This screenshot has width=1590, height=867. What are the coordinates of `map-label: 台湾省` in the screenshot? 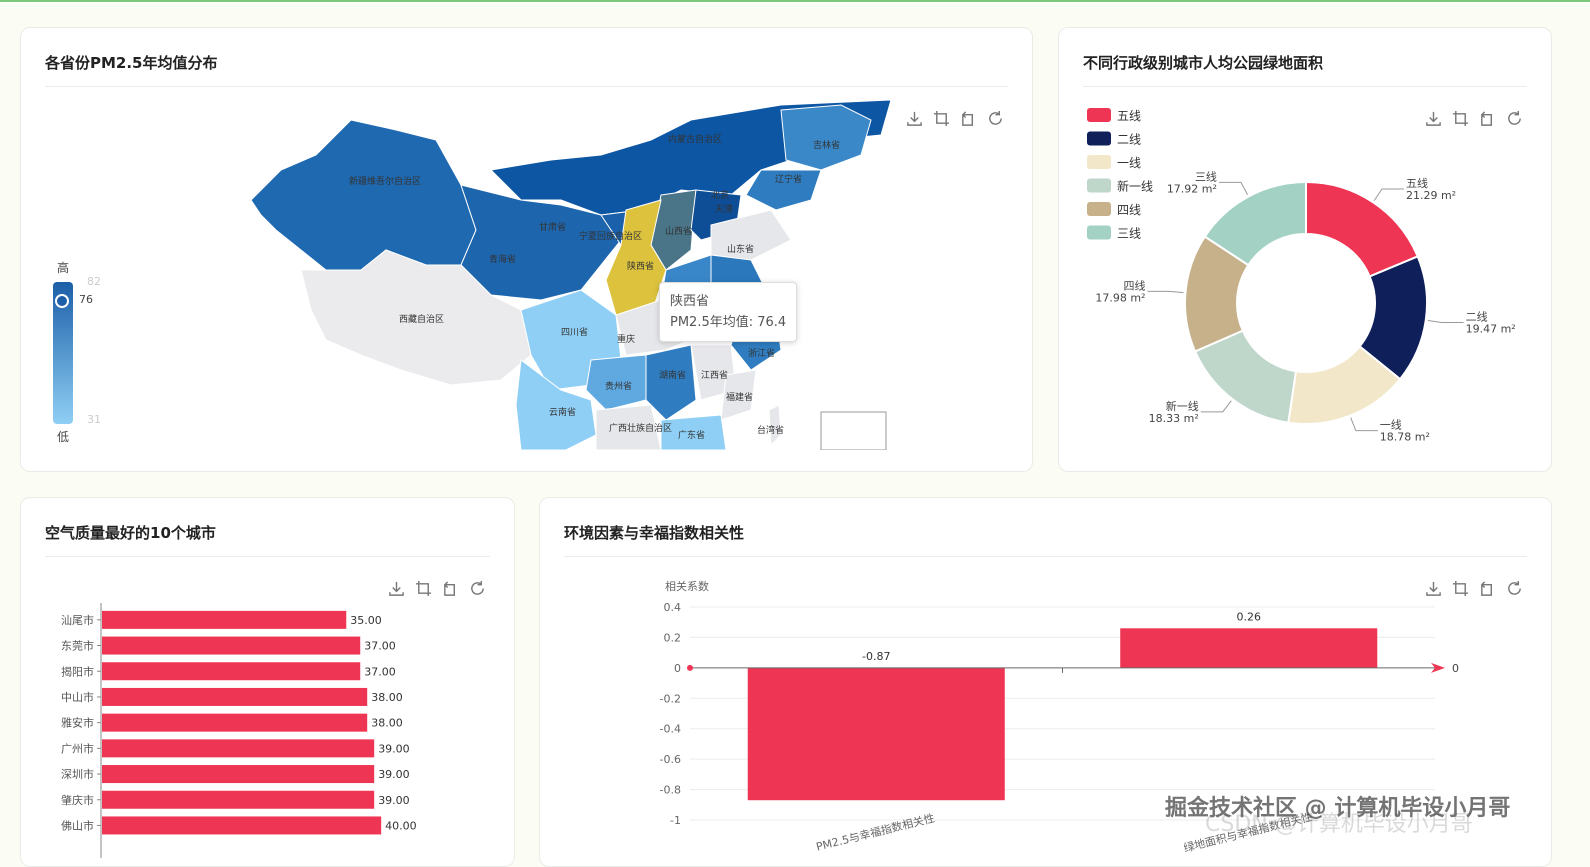 It's located at (770, 430).